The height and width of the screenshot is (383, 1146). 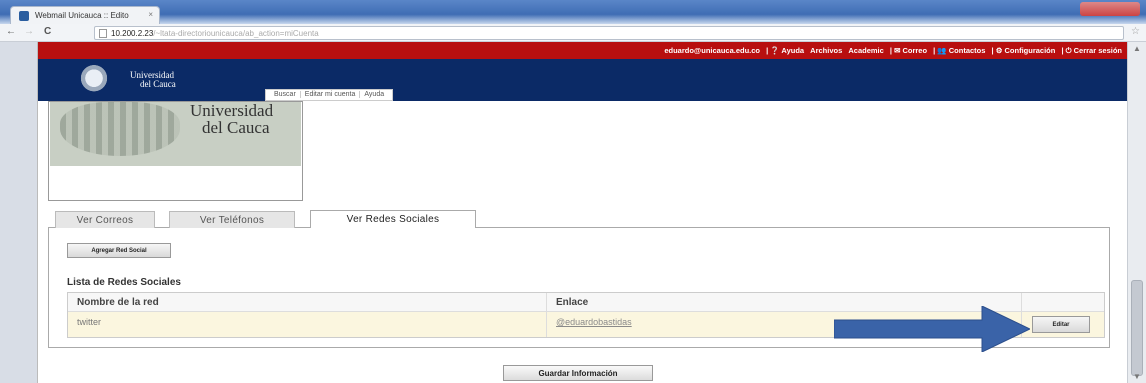 I want to click on vertical-scrollbar: ▲ ▼, so click(x=1136, y=212).